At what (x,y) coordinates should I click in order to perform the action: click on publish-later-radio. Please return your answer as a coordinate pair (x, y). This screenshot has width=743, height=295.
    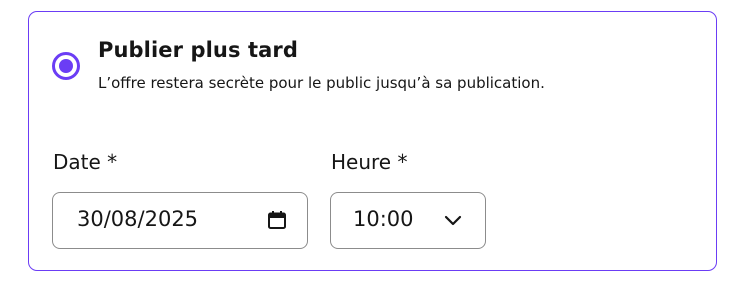
    Looking at the image, I should click on (66, 66).